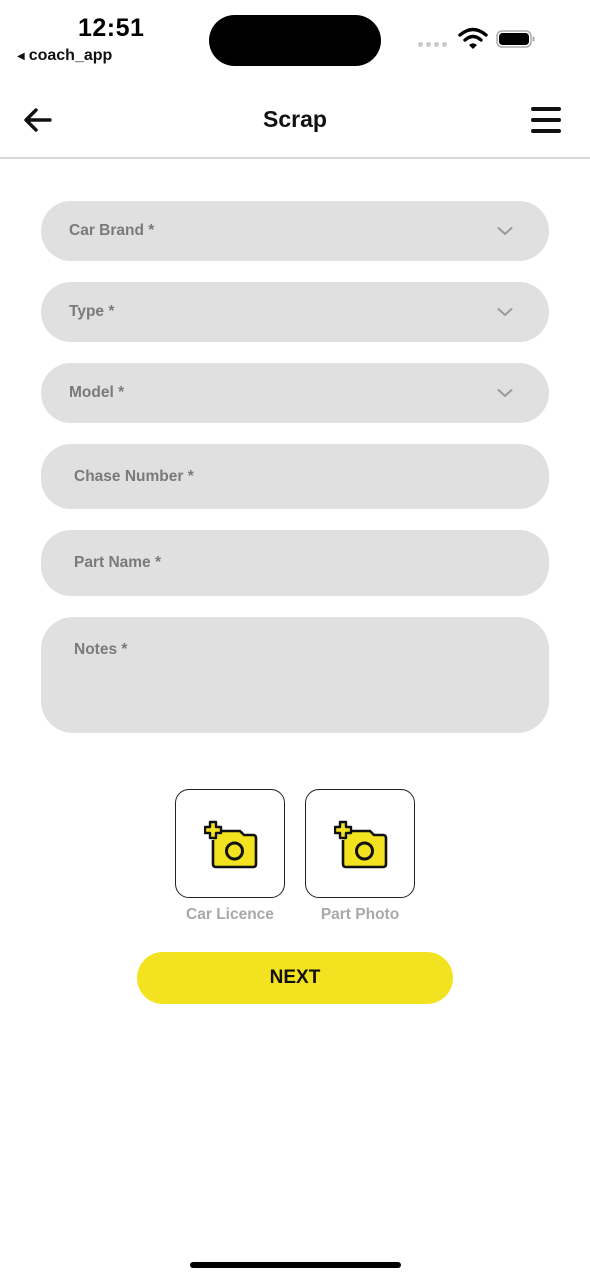  I want to click on back-app-name: coach_app, so click(70, 55).